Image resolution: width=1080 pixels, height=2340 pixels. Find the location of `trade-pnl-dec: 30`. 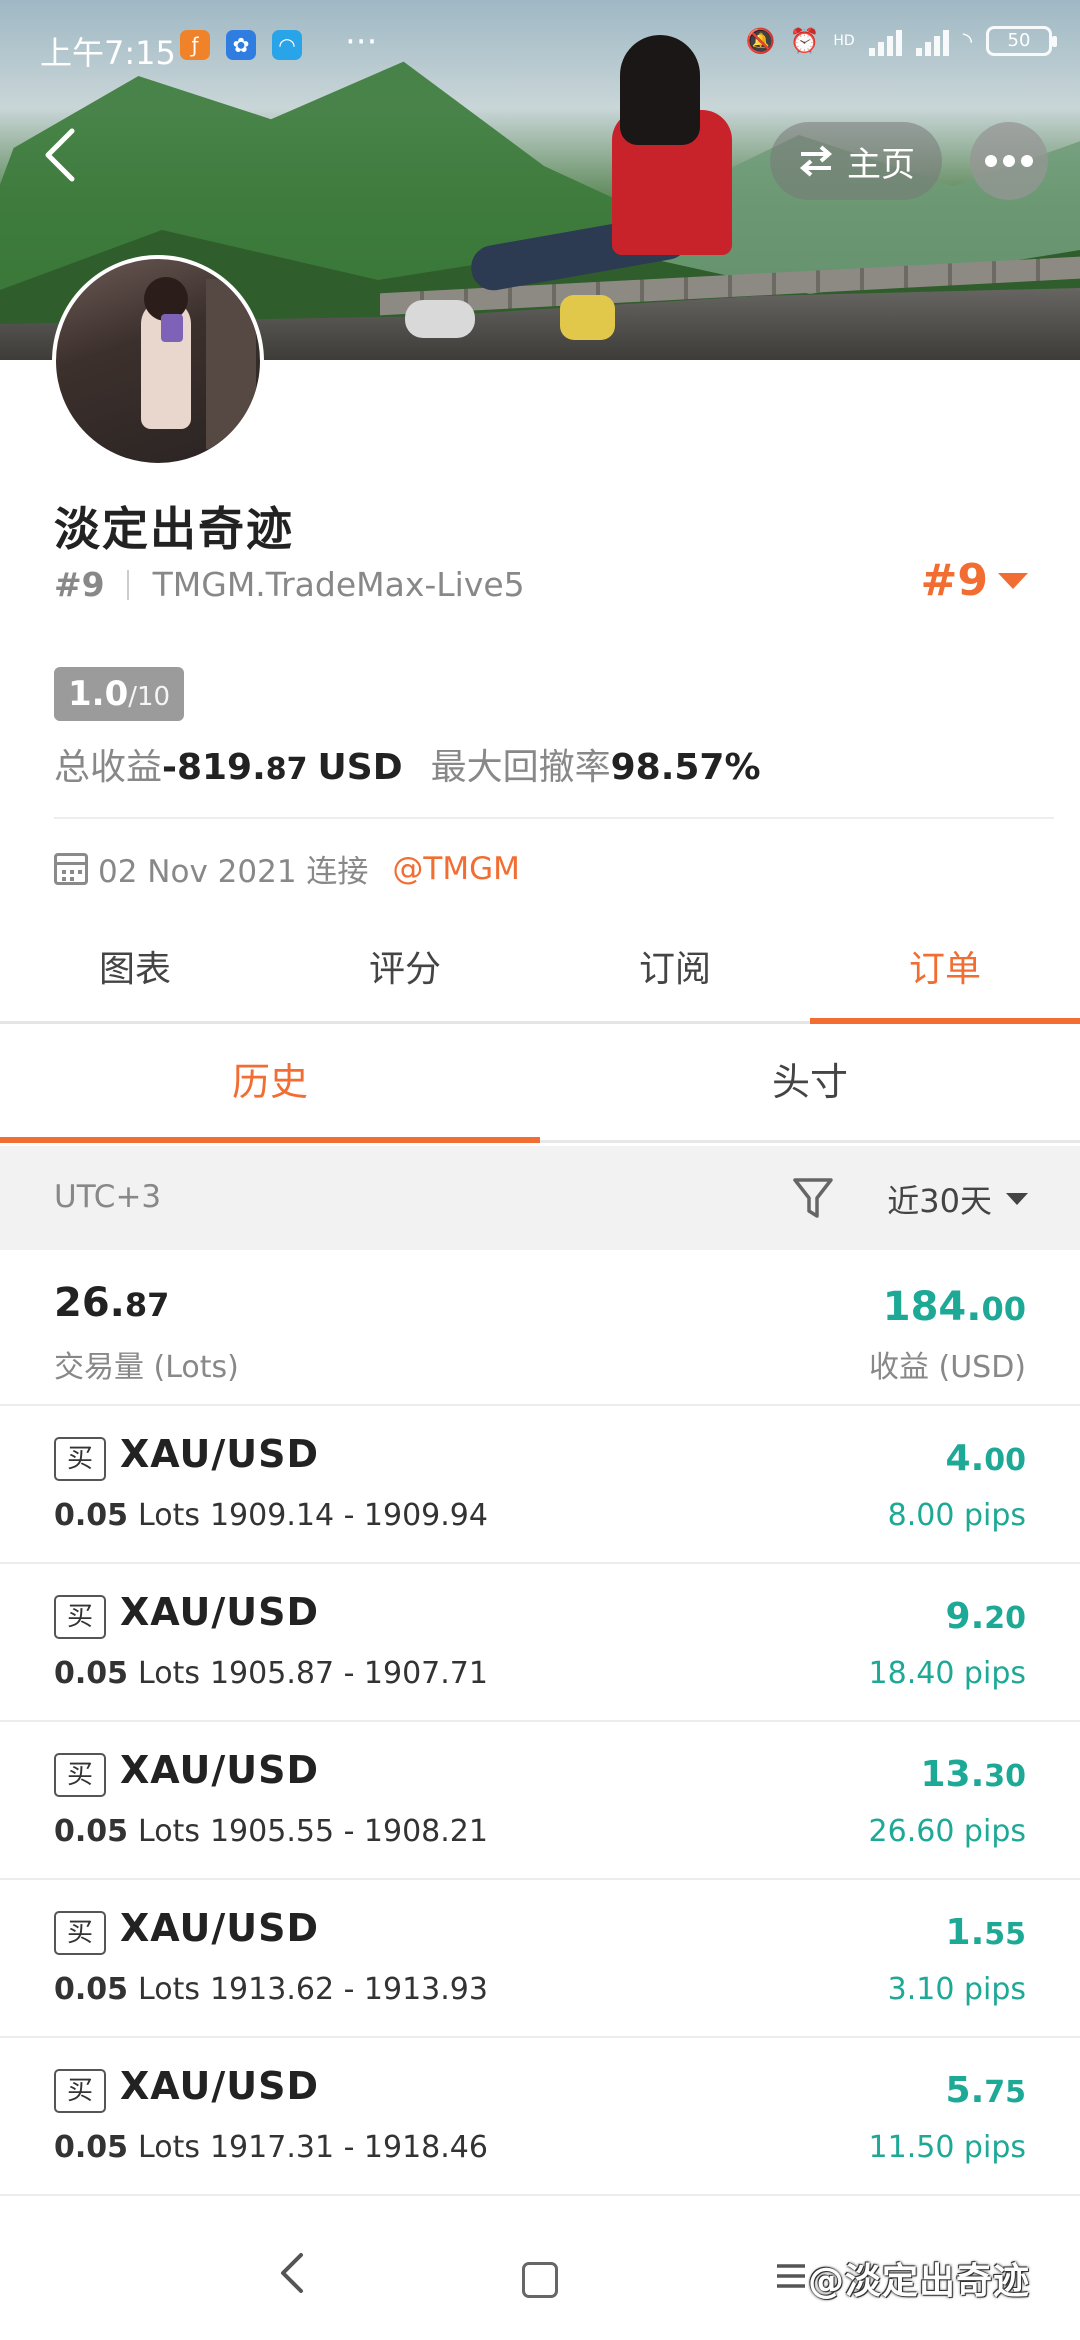

trade-pnl-dec: 30 is located at coordinates (1005, 1776).